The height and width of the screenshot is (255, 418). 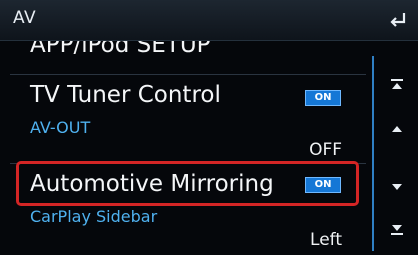 I want to click on scroll-up-icon, so click(x=397, y=129).